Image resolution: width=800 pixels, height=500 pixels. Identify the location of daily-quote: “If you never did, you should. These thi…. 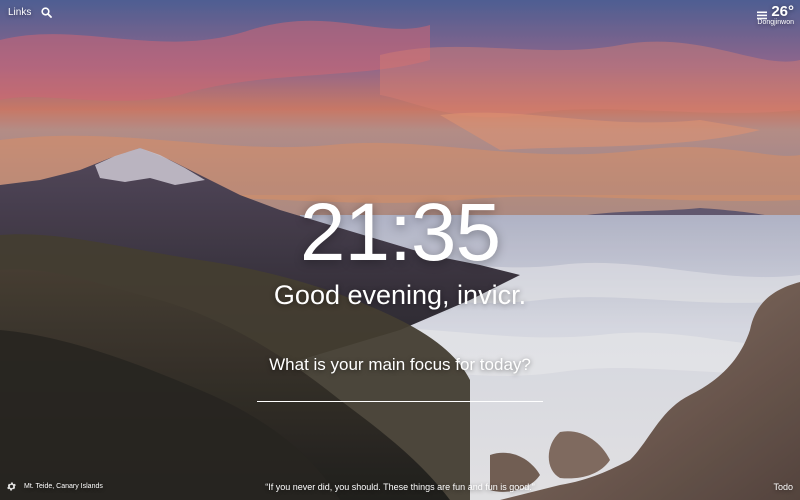
(400, 487).